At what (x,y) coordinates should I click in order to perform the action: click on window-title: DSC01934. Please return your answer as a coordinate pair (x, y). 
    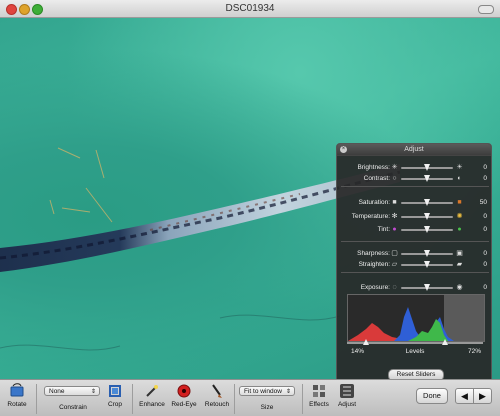
    Looking at the image, I should click on (250, 8).